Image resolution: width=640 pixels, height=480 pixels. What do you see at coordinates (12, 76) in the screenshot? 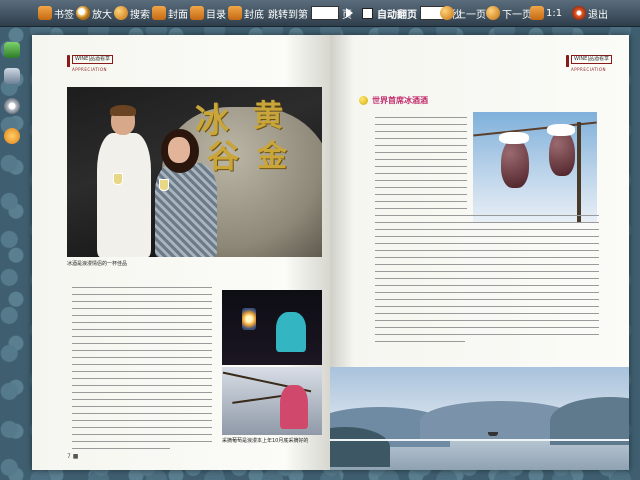
I see `gallery-tool-icon` at bounding box center [12, 76].